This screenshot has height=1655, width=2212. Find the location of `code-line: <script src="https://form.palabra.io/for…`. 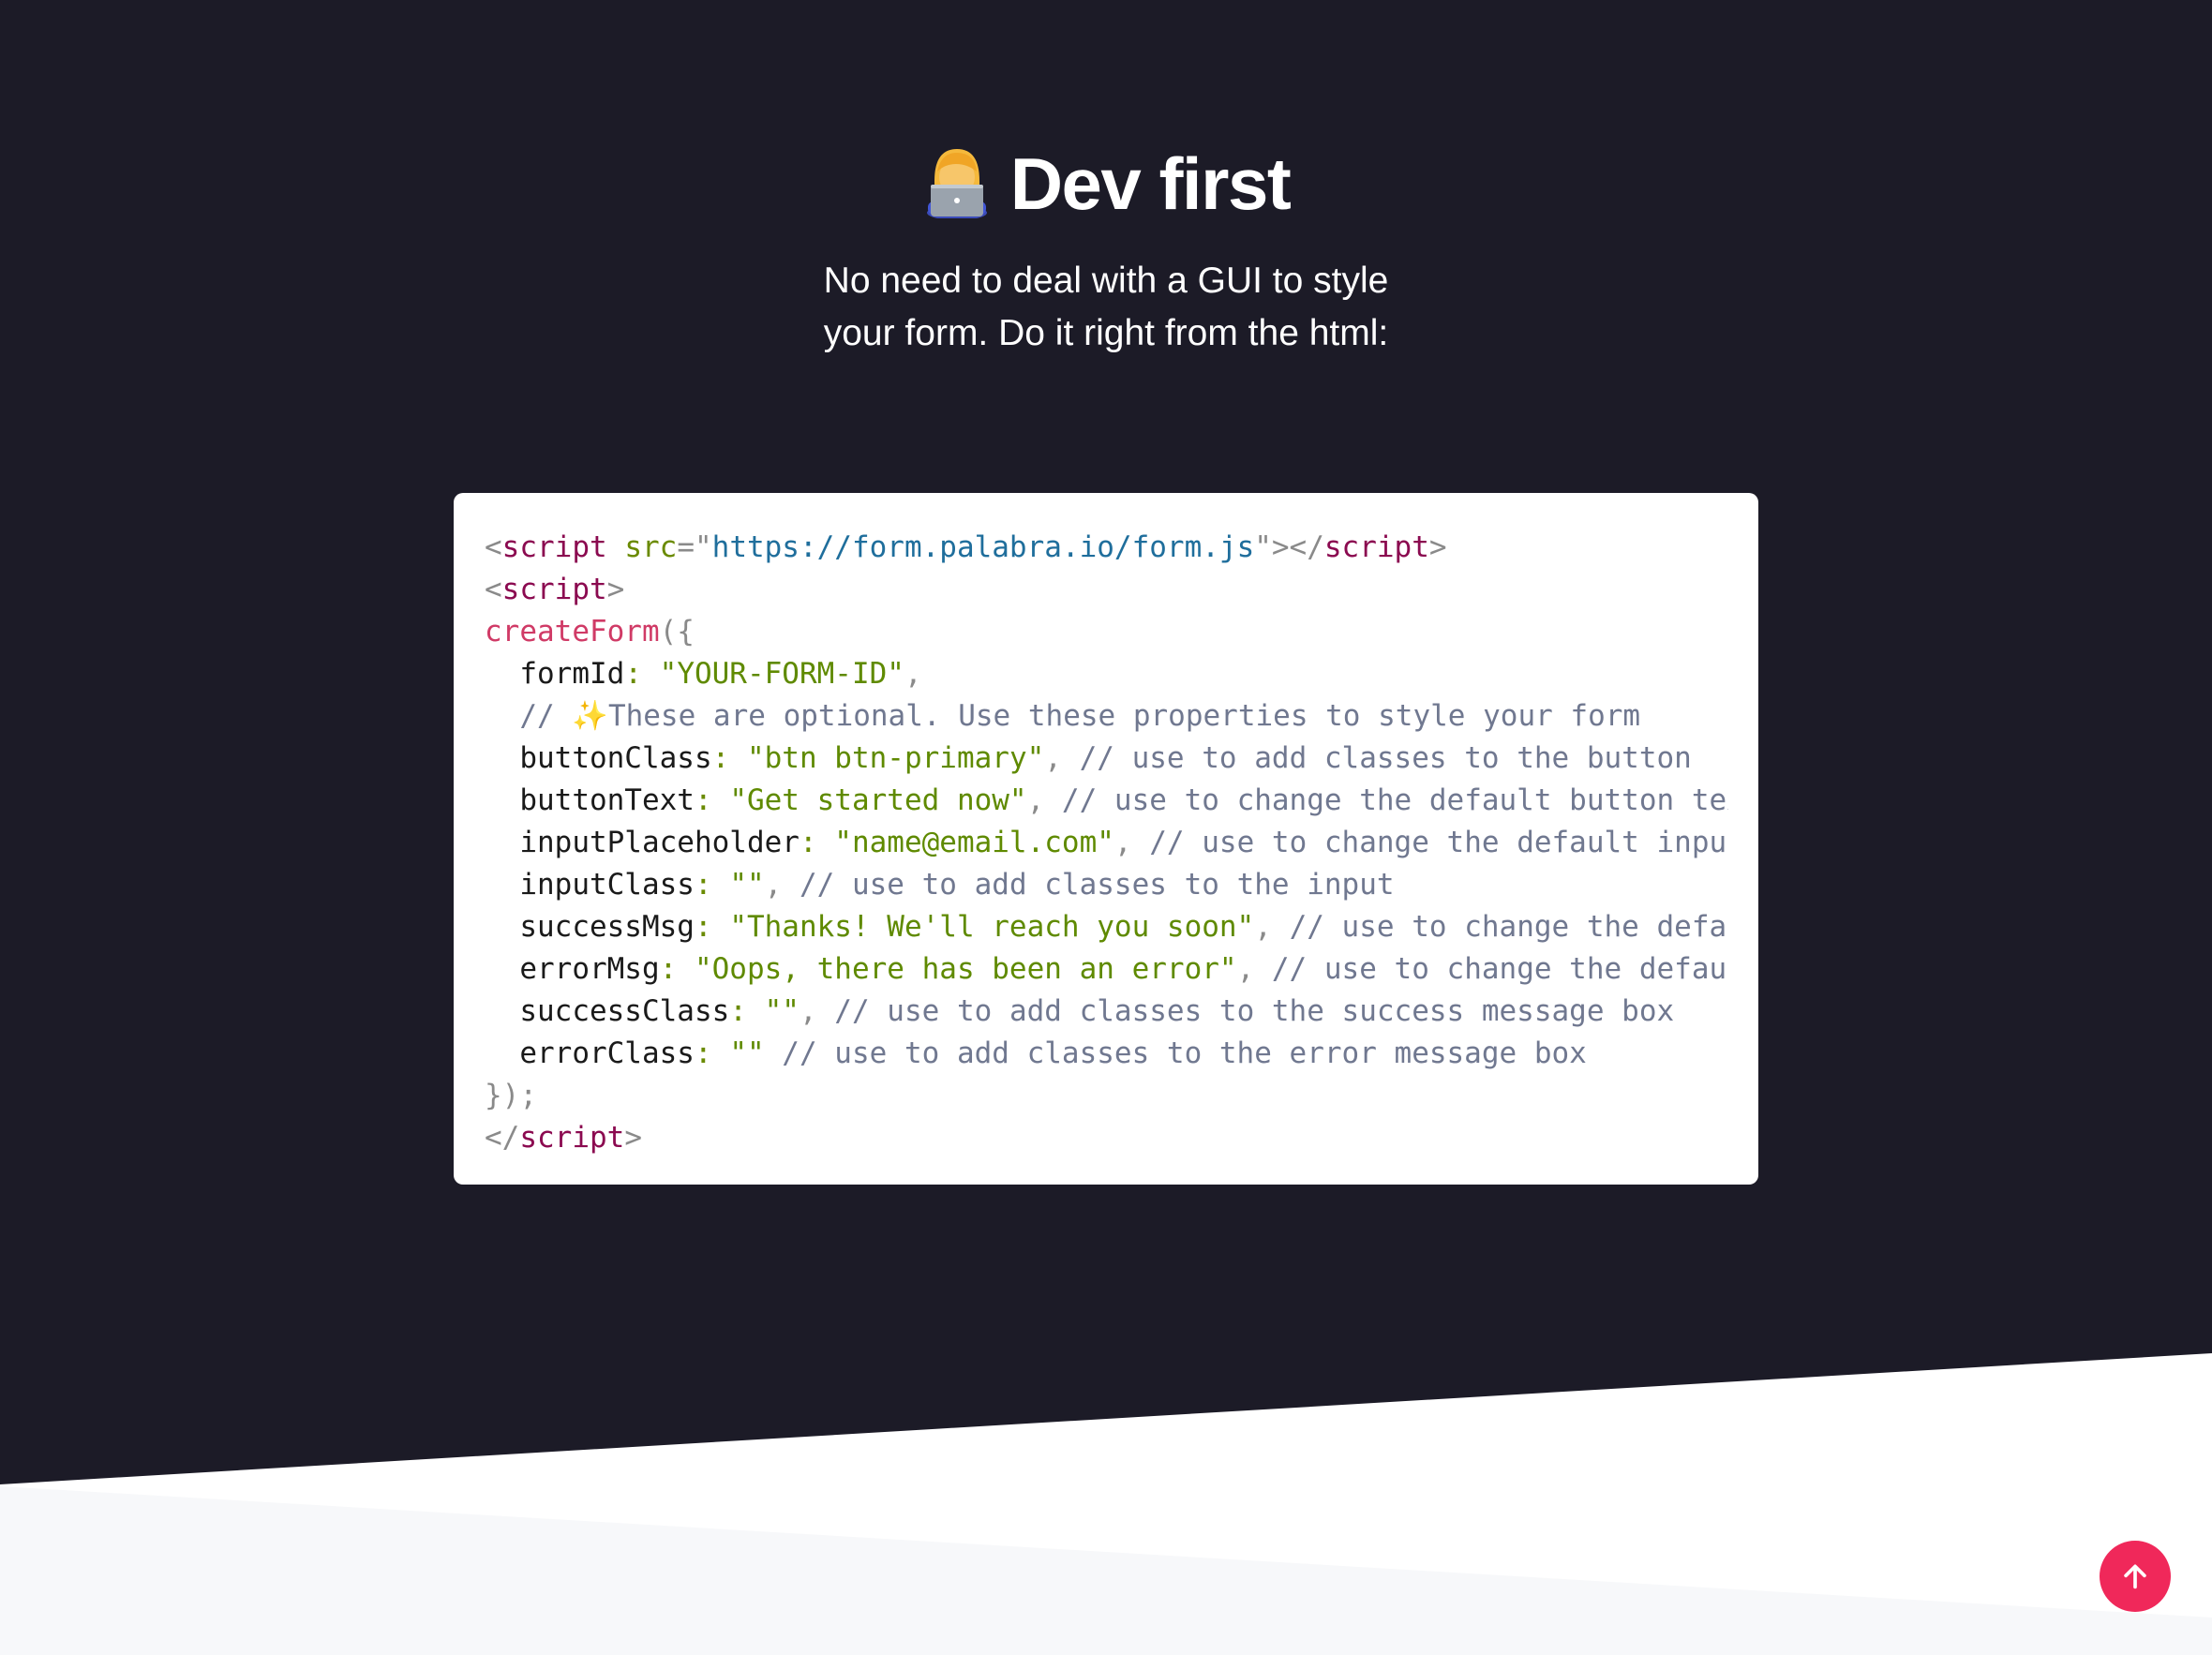

code-line: <script src="https://form.palabra.io/for… is located at coordinates (1106, 548).